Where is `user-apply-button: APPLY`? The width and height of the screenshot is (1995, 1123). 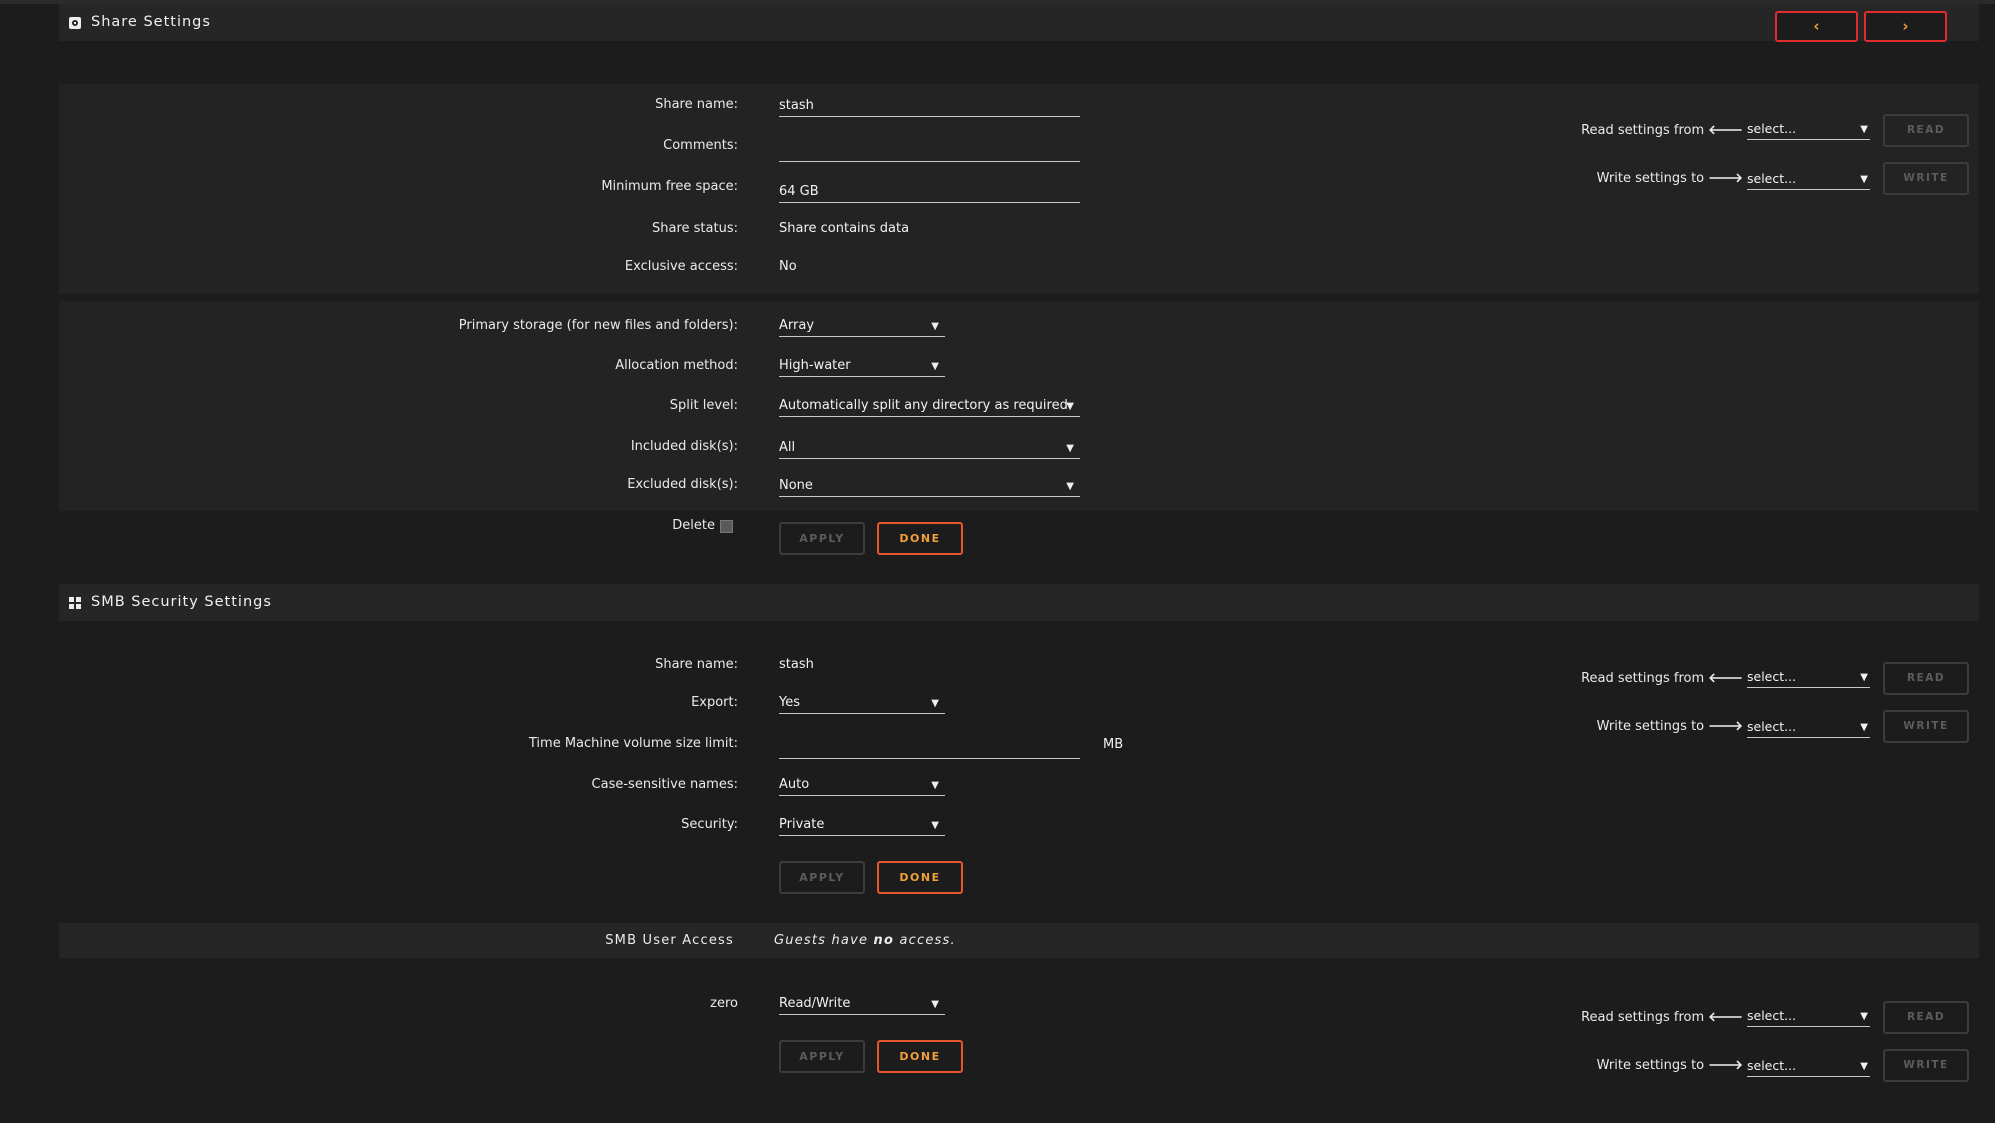
user-apply-button: APPLY is located at coordinates (822, 1056).